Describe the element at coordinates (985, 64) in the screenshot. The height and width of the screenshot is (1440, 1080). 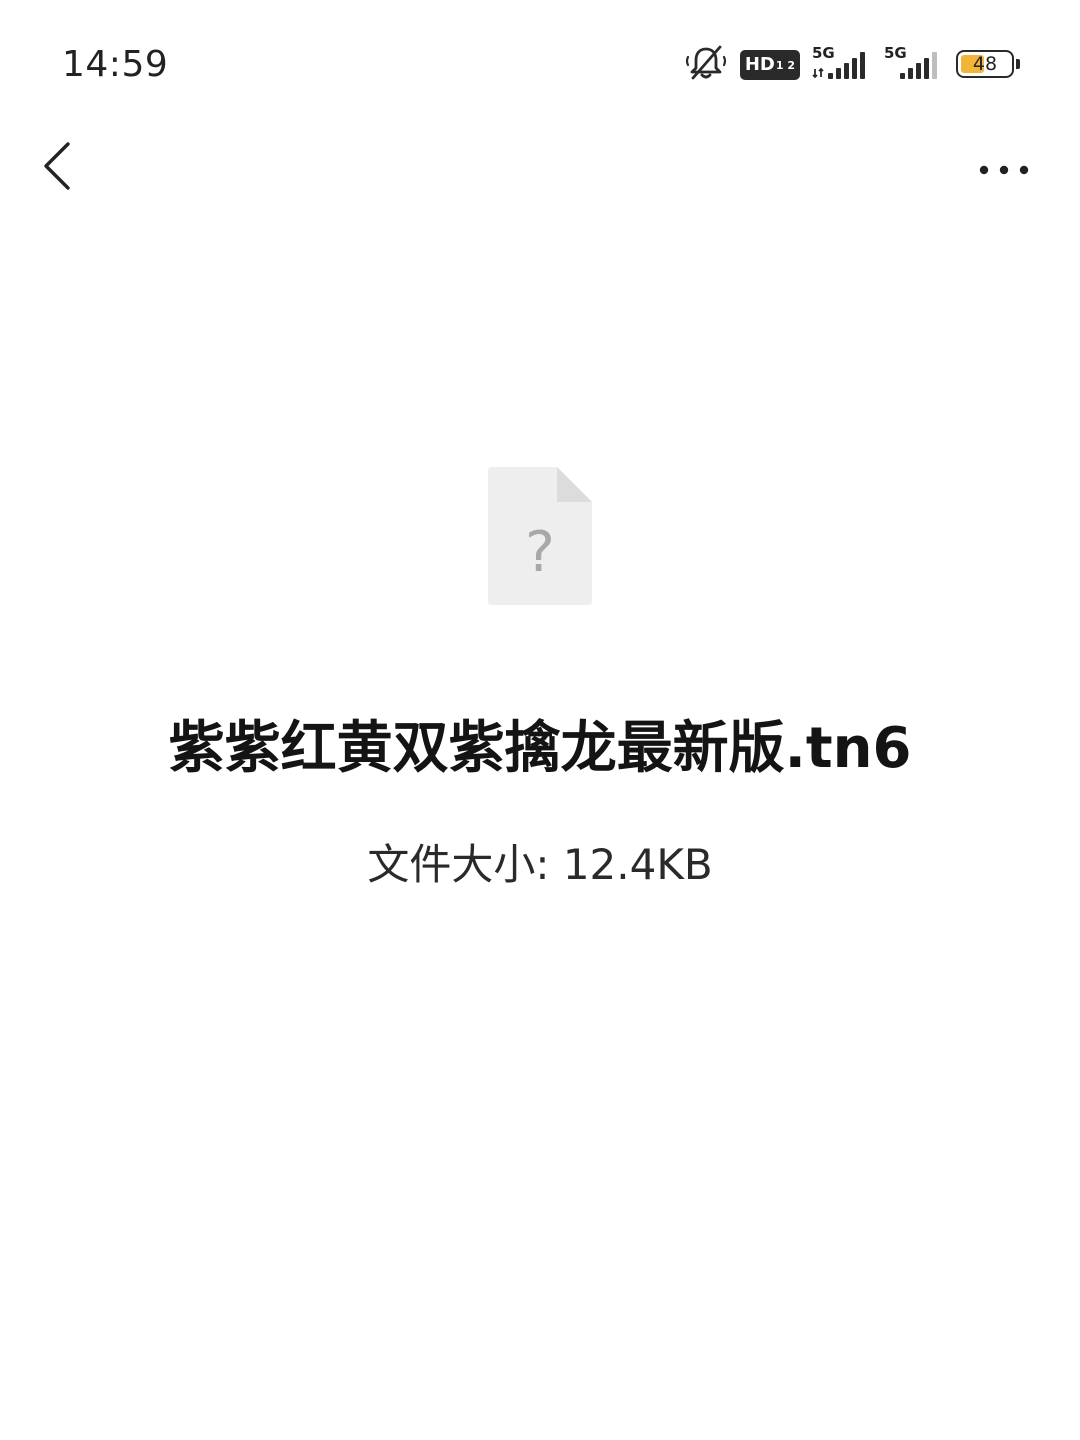
I see `battery-level: 48` at that location.